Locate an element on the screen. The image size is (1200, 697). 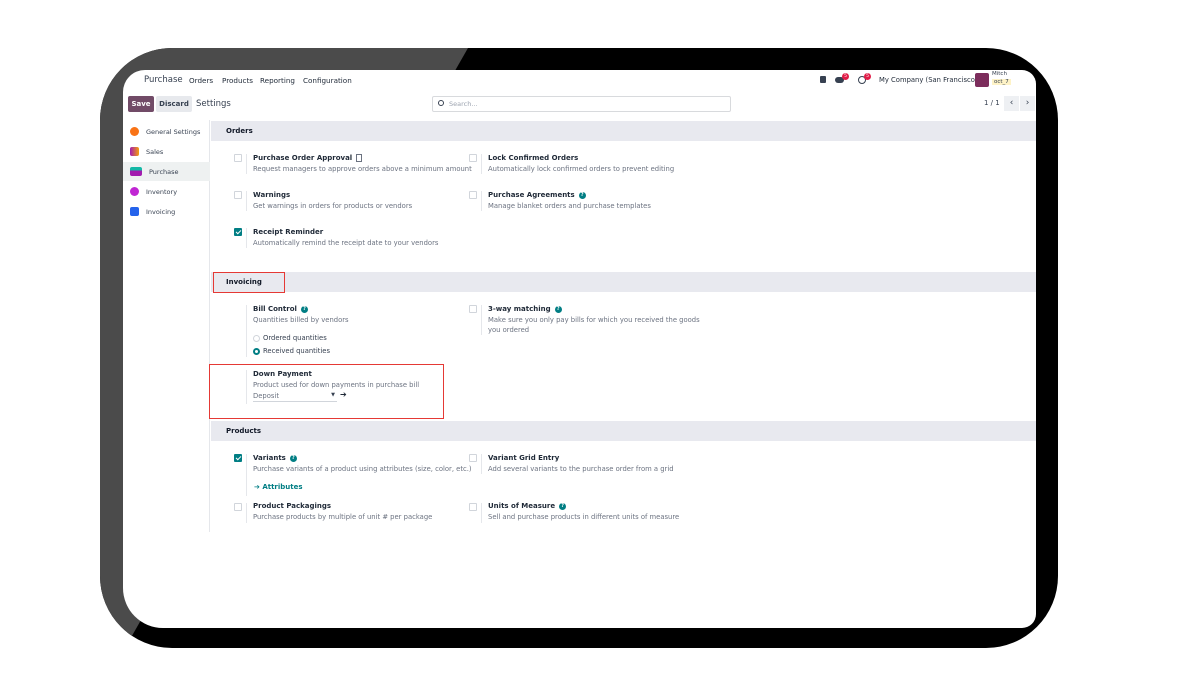
sidebar-item-purchase: Purchase is located at coordinates (166, 171).